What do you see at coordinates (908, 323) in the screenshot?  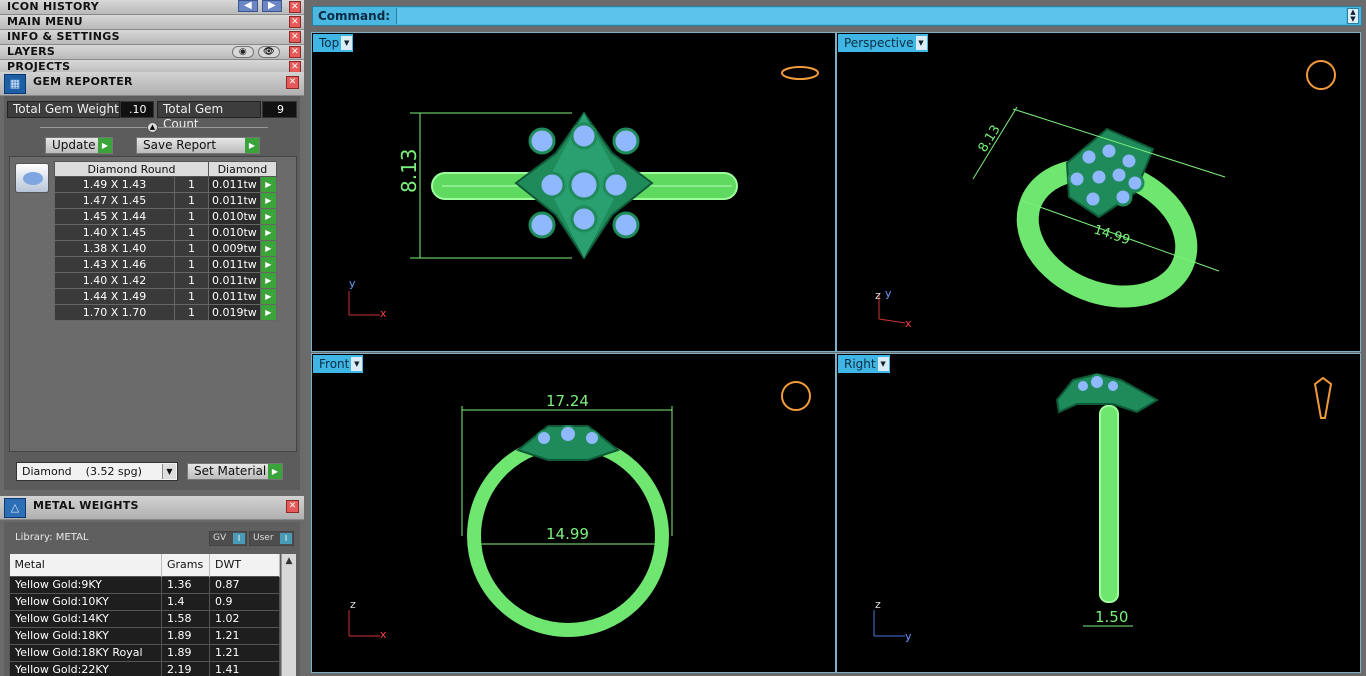 I see `axis-x-label: x` at bounding box center [908, 323].